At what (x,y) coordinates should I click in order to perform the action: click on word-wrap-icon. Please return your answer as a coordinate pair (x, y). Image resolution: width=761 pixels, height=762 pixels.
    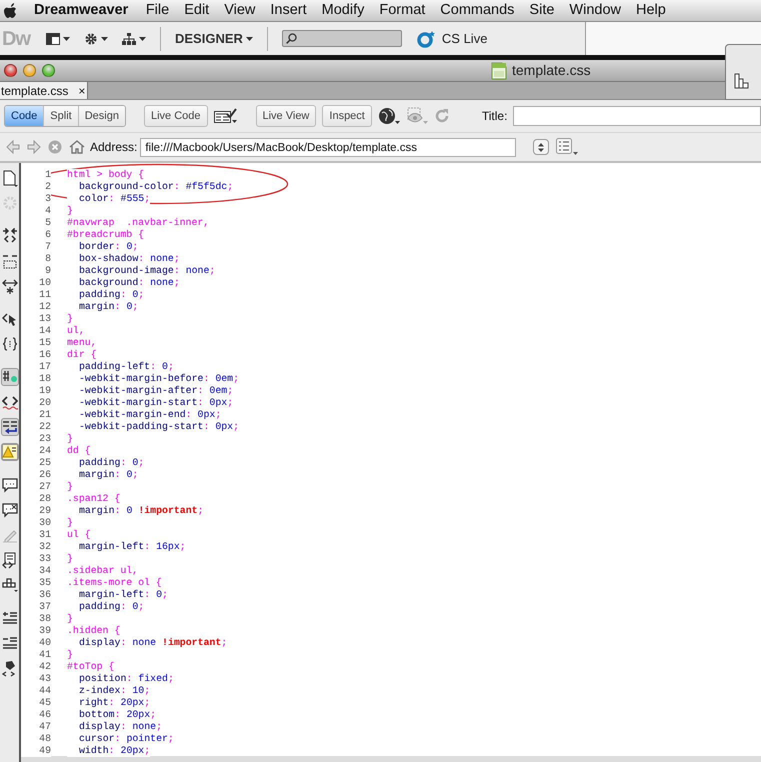
    Looking at the image, I should click on (10, 427).